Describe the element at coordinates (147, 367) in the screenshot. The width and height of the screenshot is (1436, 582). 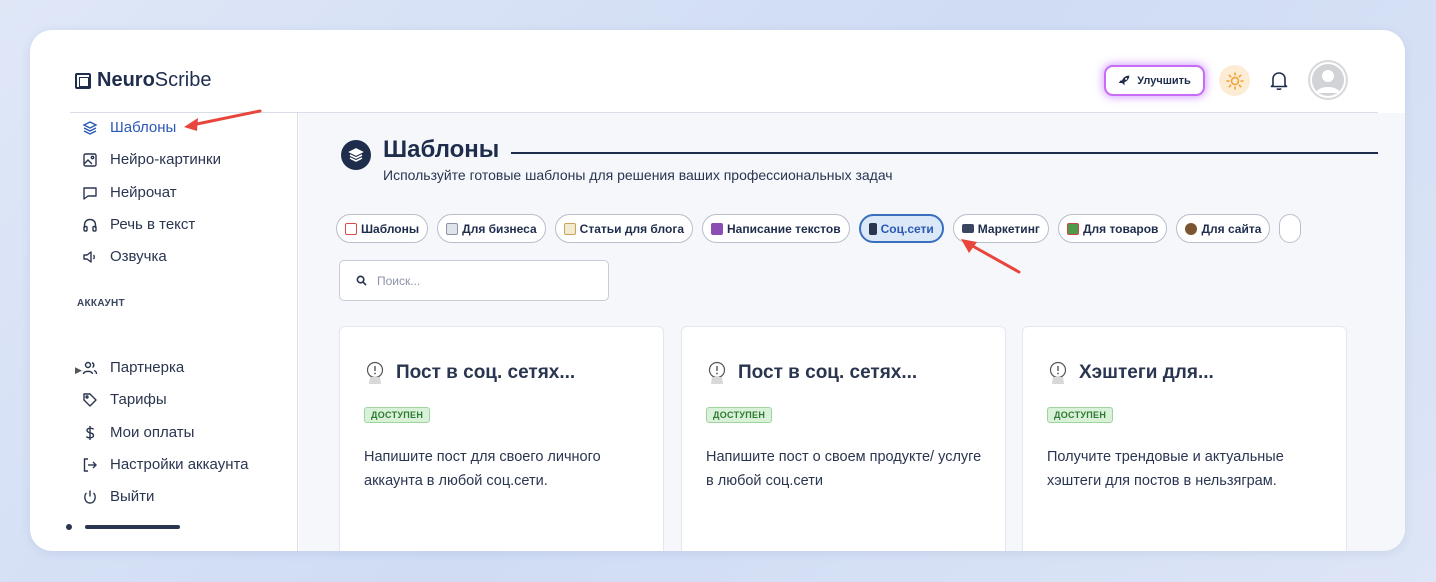
I see `sidebar-item-label: Партнерка` at that location.